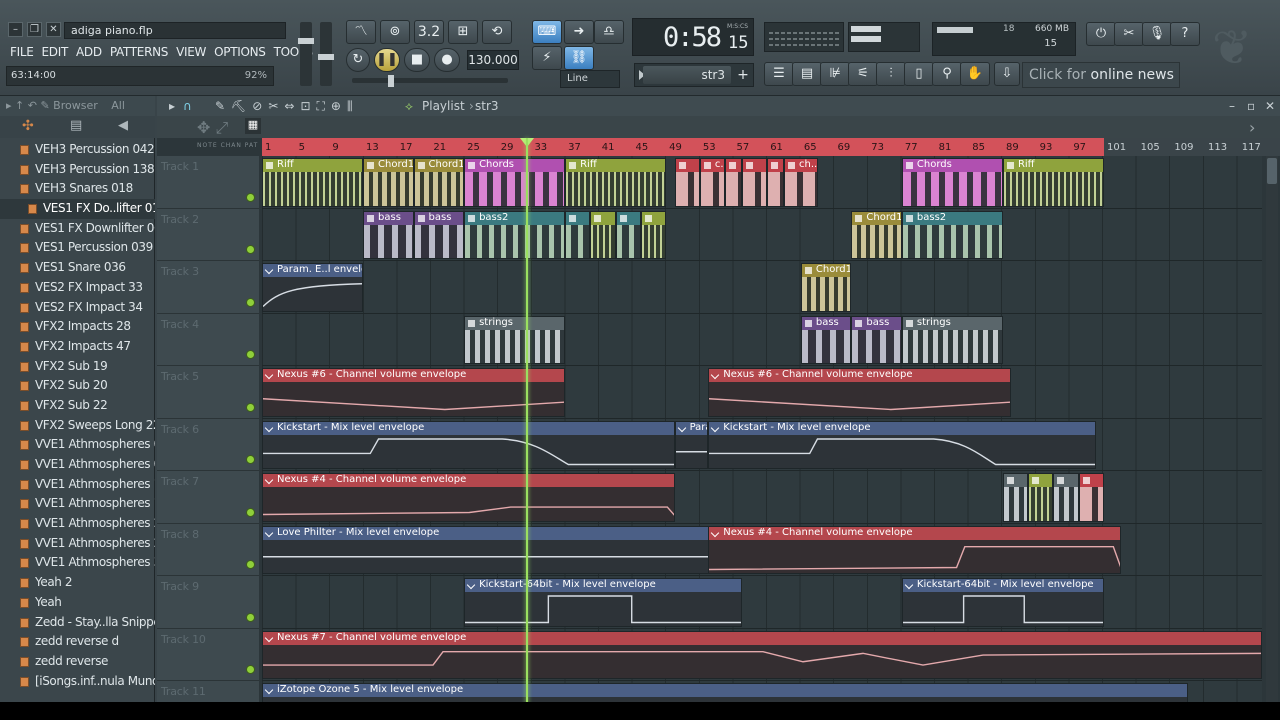  I want to click on track-header: Track 10, so click(208, 655).